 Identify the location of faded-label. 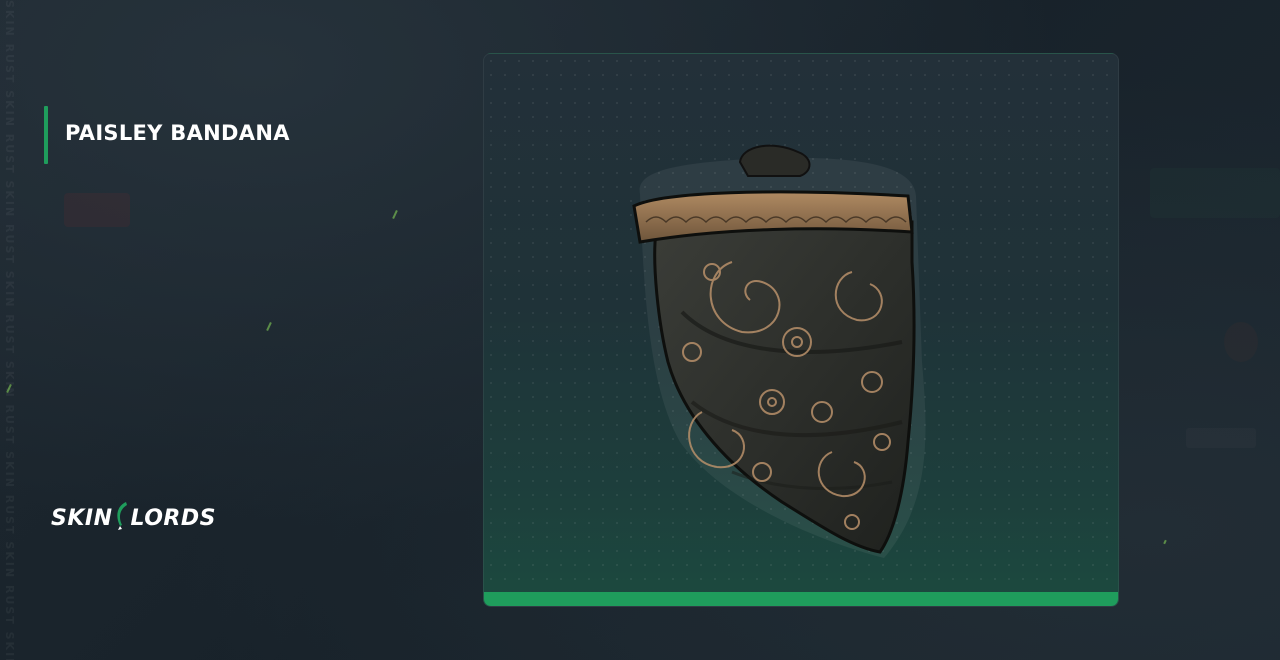
(1221, 438).